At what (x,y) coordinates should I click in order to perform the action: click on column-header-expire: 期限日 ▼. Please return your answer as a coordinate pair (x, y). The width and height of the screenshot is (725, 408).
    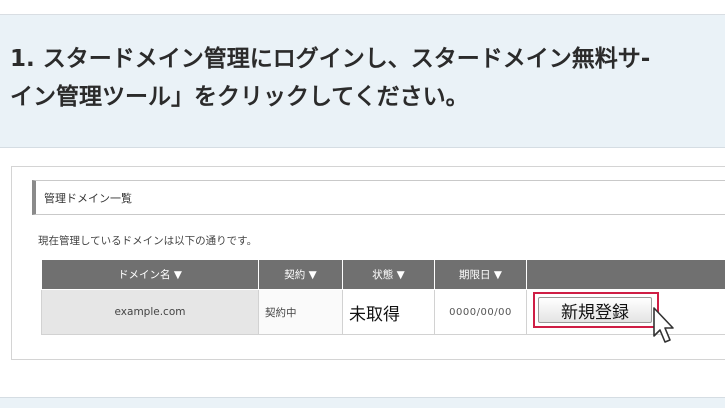
    Looking at the image, I should click on (481, 275).